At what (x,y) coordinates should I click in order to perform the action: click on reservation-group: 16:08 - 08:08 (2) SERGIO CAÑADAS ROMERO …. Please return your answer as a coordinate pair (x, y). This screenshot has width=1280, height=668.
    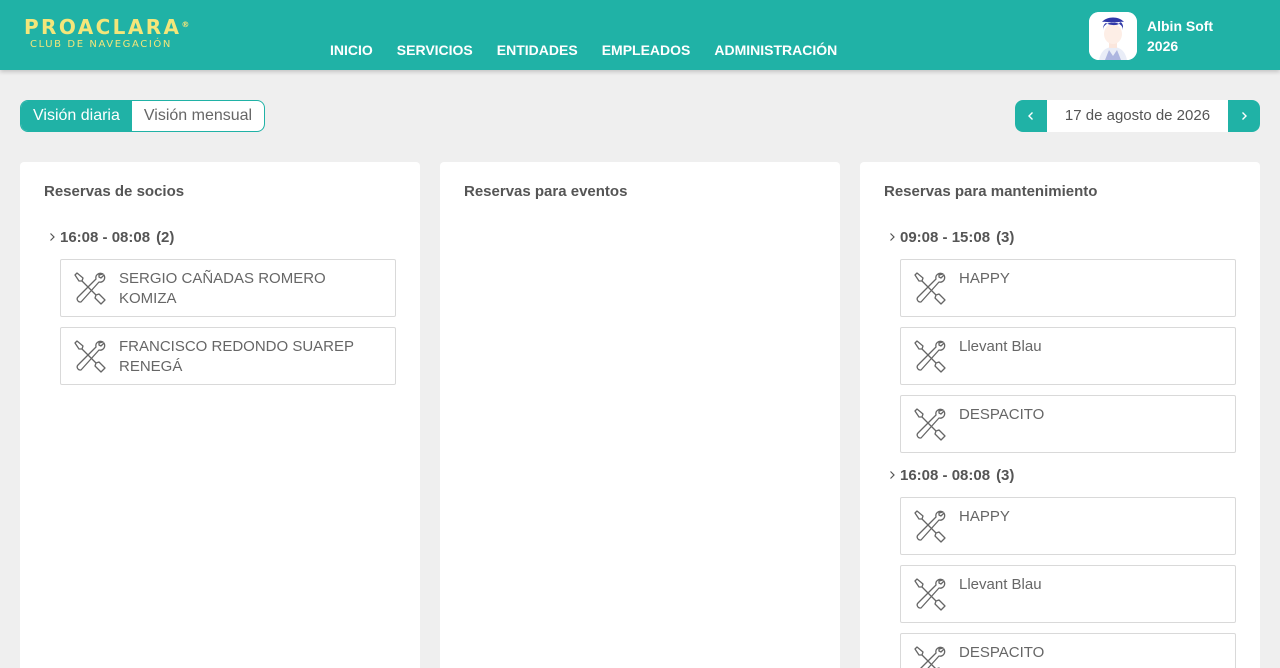
    Looking at the image, I should click on (220, 305).